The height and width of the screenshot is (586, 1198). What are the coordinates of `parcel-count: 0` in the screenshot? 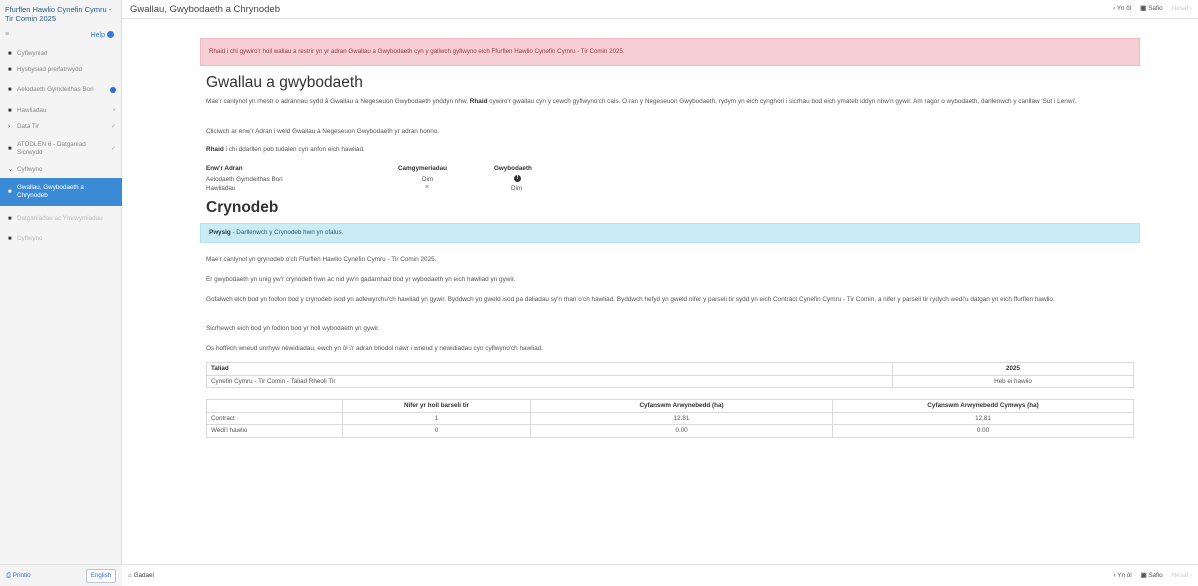 It's located at (436, 431).